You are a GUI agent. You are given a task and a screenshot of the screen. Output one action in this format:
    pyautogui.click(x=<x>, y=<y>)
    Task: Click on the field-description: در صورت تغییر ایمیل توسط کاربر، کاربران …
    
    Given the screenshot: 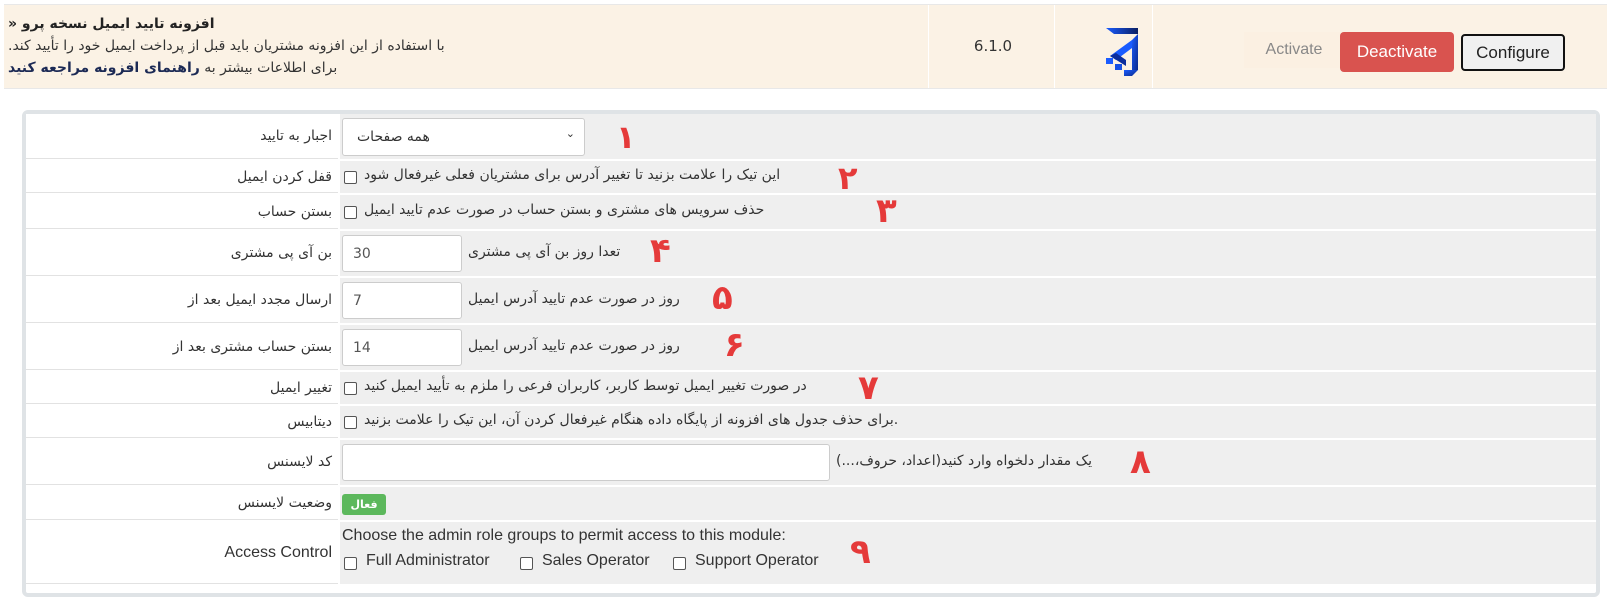 What is the action you would take?
    pyautogui.click(x=585, y=386)
    